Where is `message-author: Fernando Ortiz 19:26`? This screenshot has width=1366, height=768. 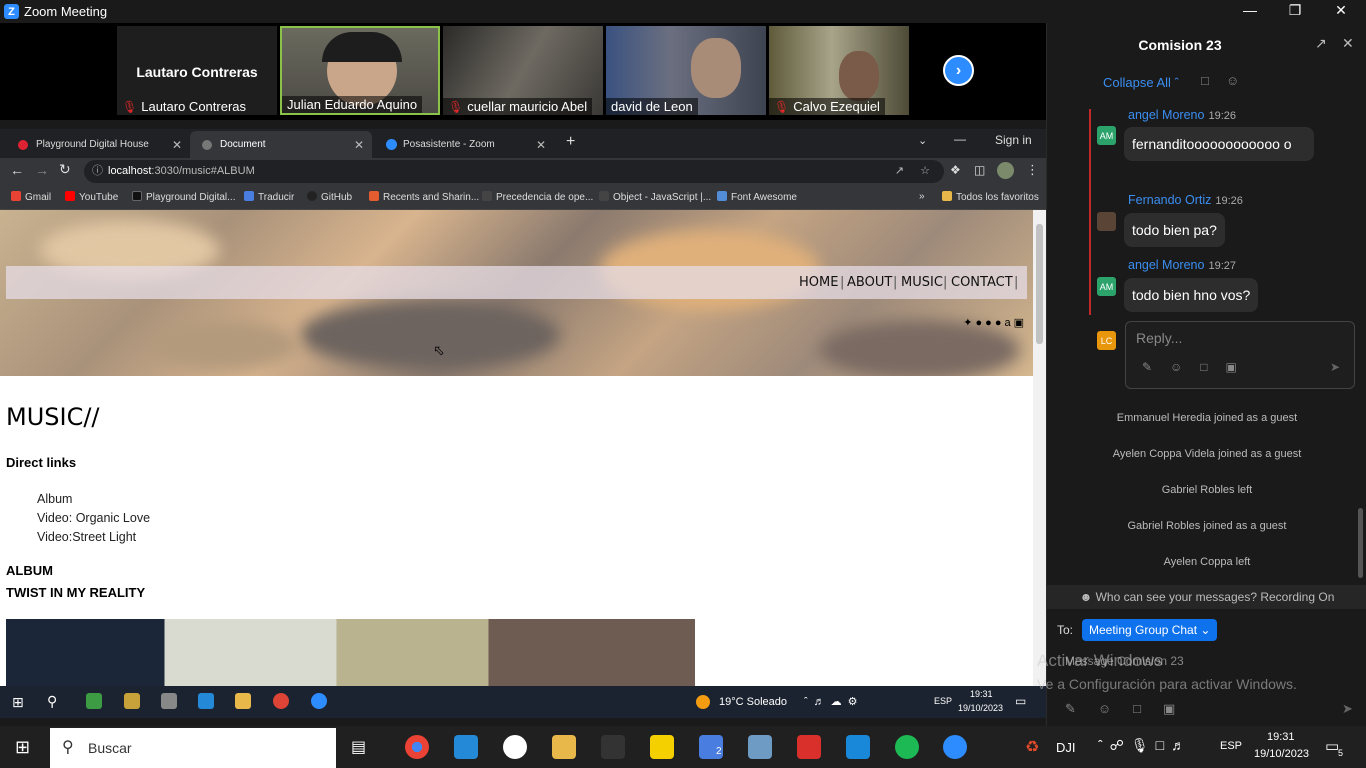 message-author: Fernando Ortiz 19:26 is located at coordinates (1185, 200).